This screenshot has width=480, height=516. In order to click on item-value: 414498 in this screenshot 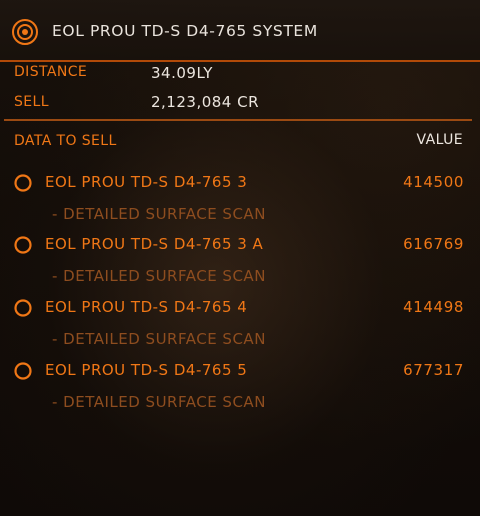, I will do `click(433, 307)`.